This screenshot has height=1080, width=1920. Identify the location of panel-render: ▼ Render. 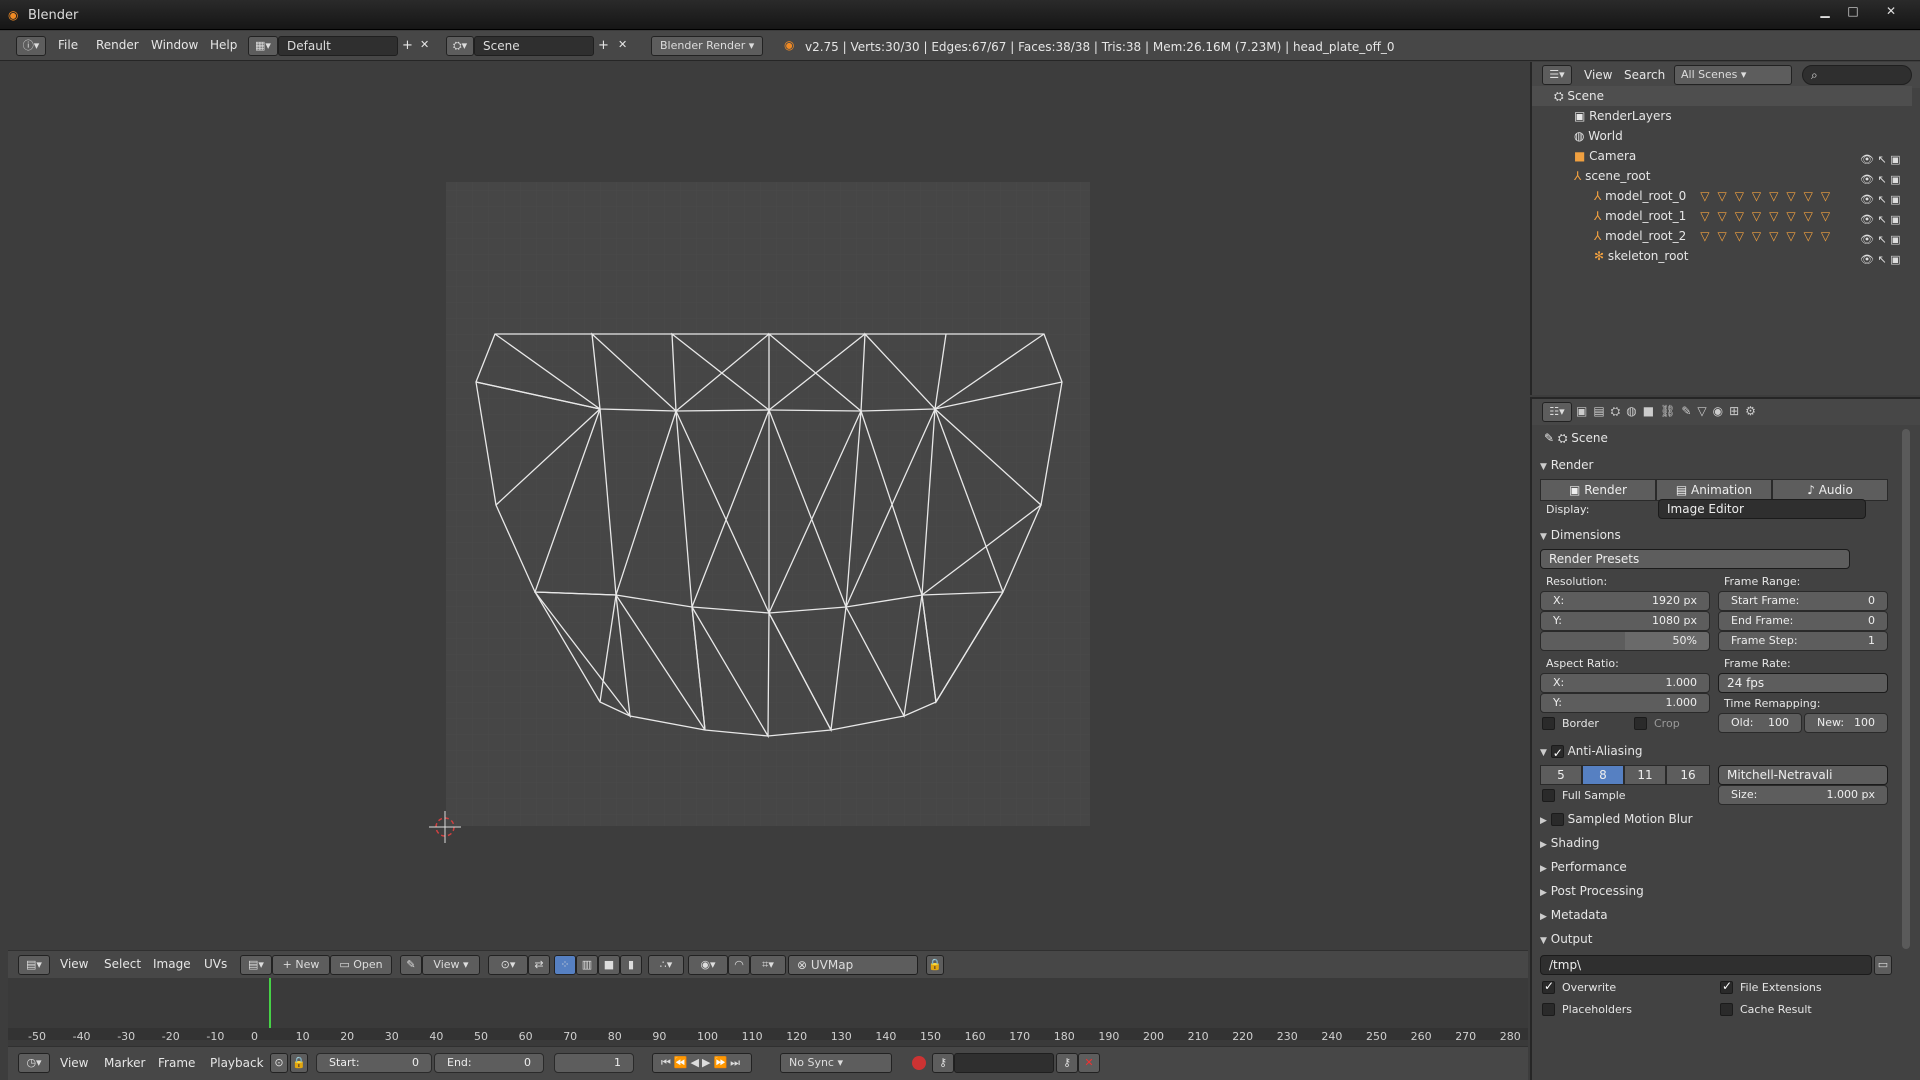
(1727, 465).